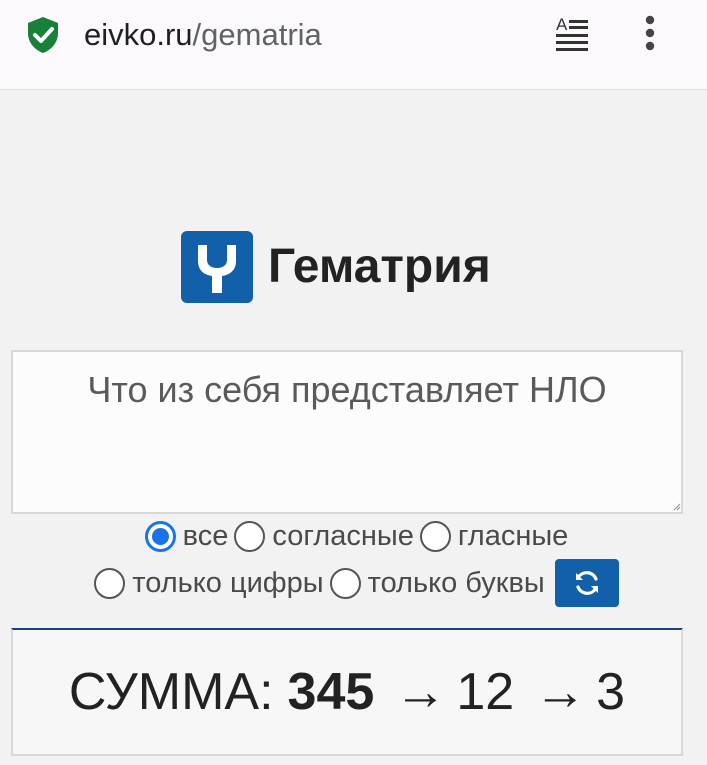 Image resolution: width=707 pixels, height=765 pixels. Describe the element at coordinates (171, 692) in the screenshot. I see `sum-label: СУММА:` at that location.